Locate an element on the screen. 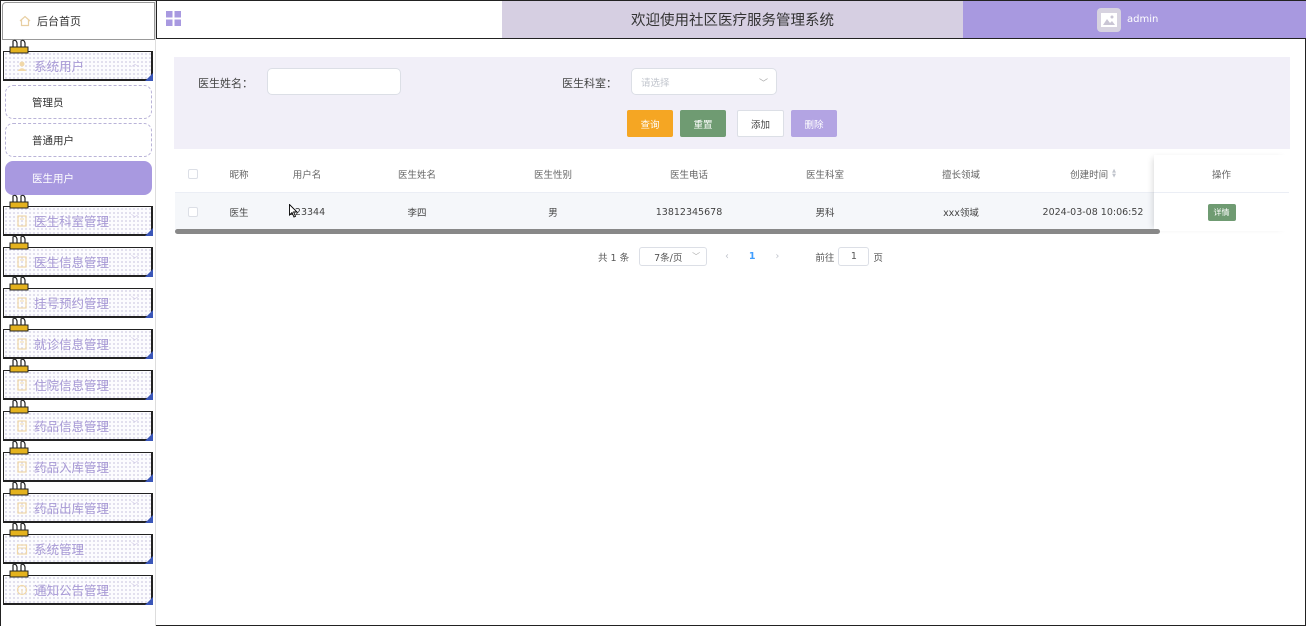  sidebar-menu-6: 药品信息管理 ﹀ is located at coordinates (78, 420).